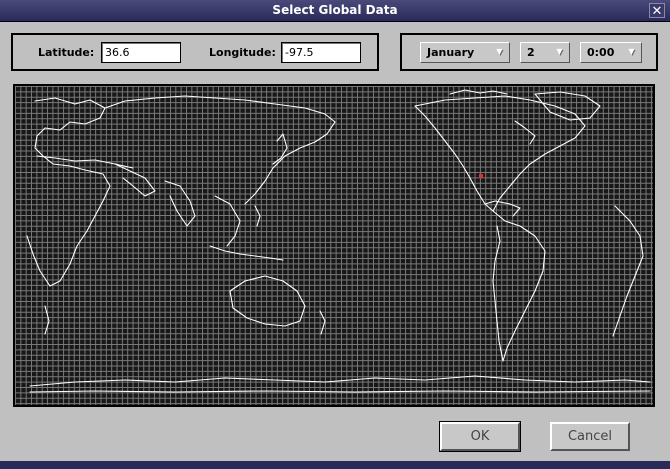  Describe the element at coordinates (322, 322) in the screenshot. I see `coastline-new-zealand` at that location.